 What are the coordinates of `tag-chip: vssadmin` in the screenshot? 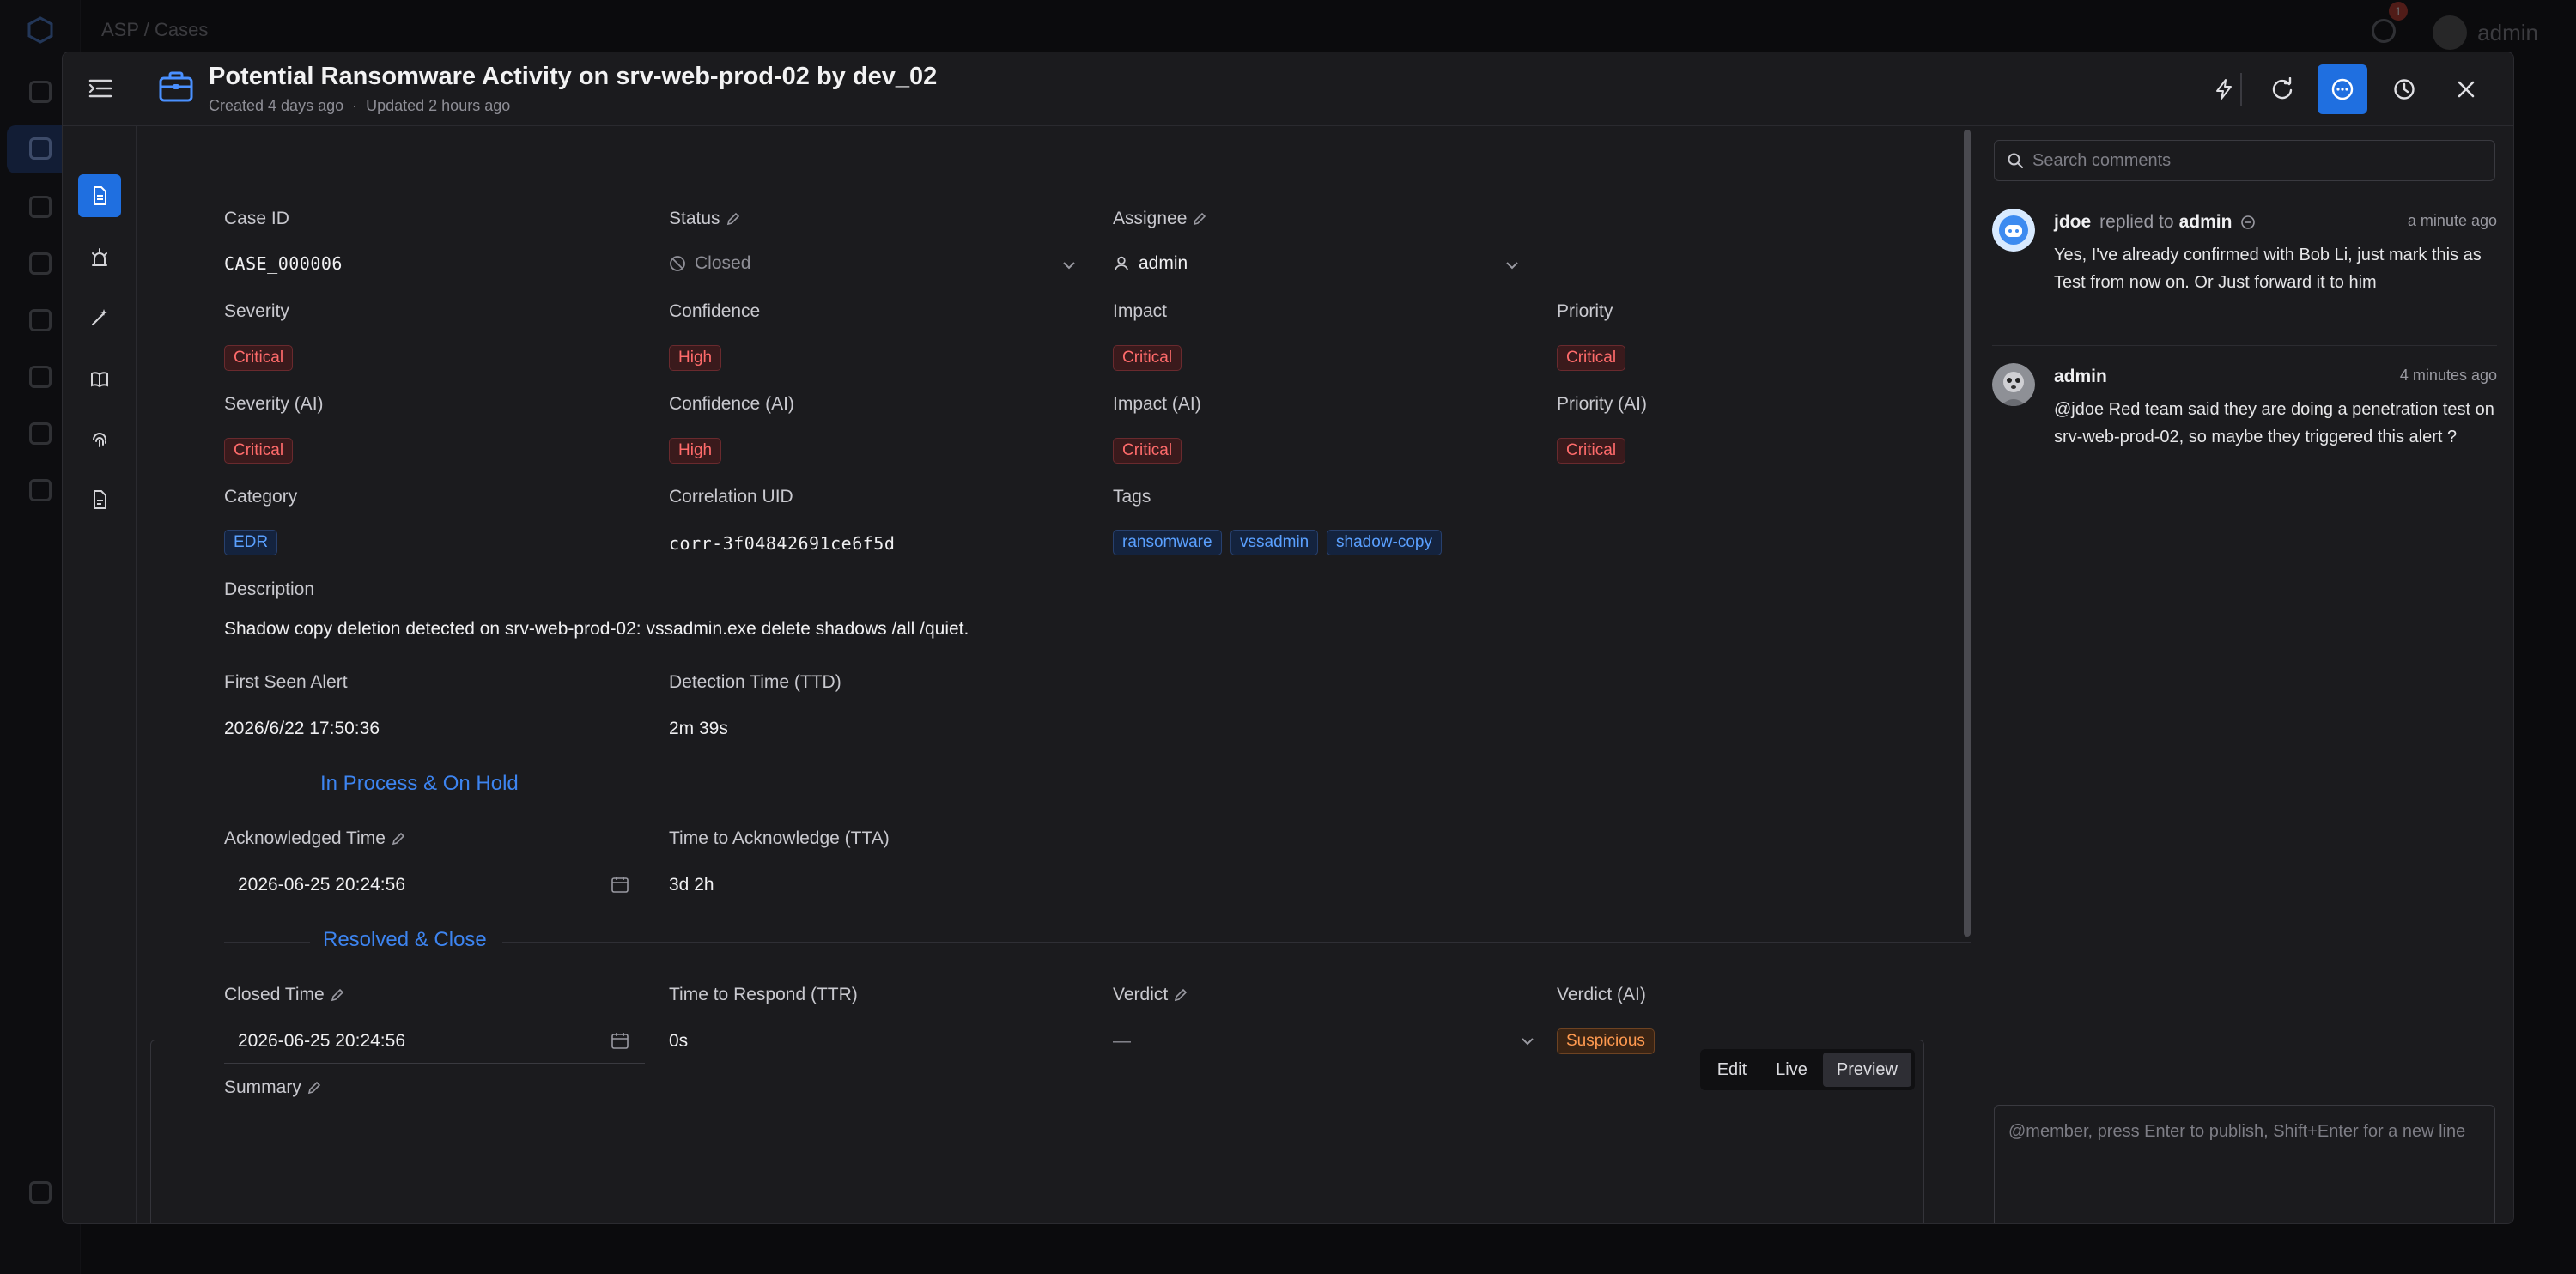 It's located at (1274, 543).